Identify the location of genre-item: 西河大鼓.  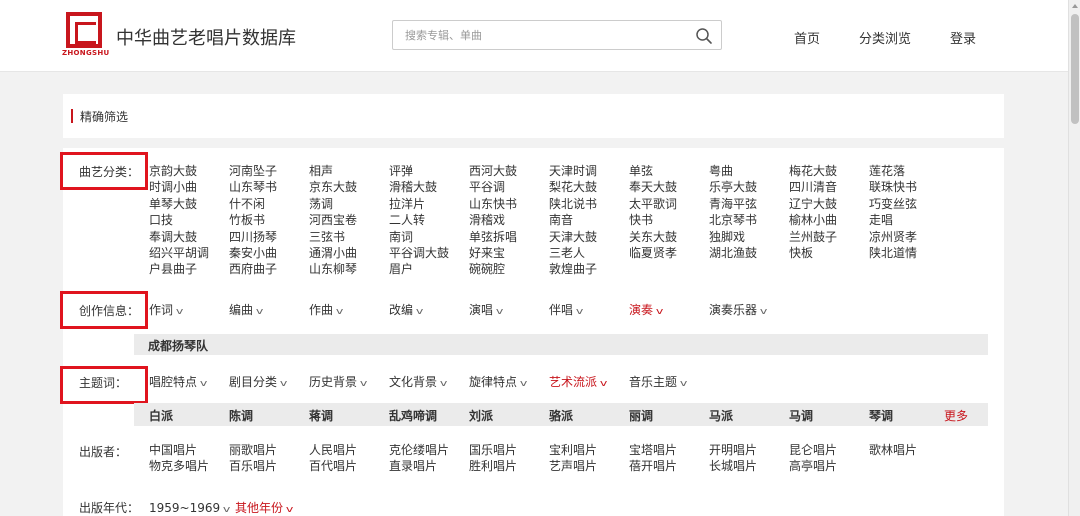
(493, 171).